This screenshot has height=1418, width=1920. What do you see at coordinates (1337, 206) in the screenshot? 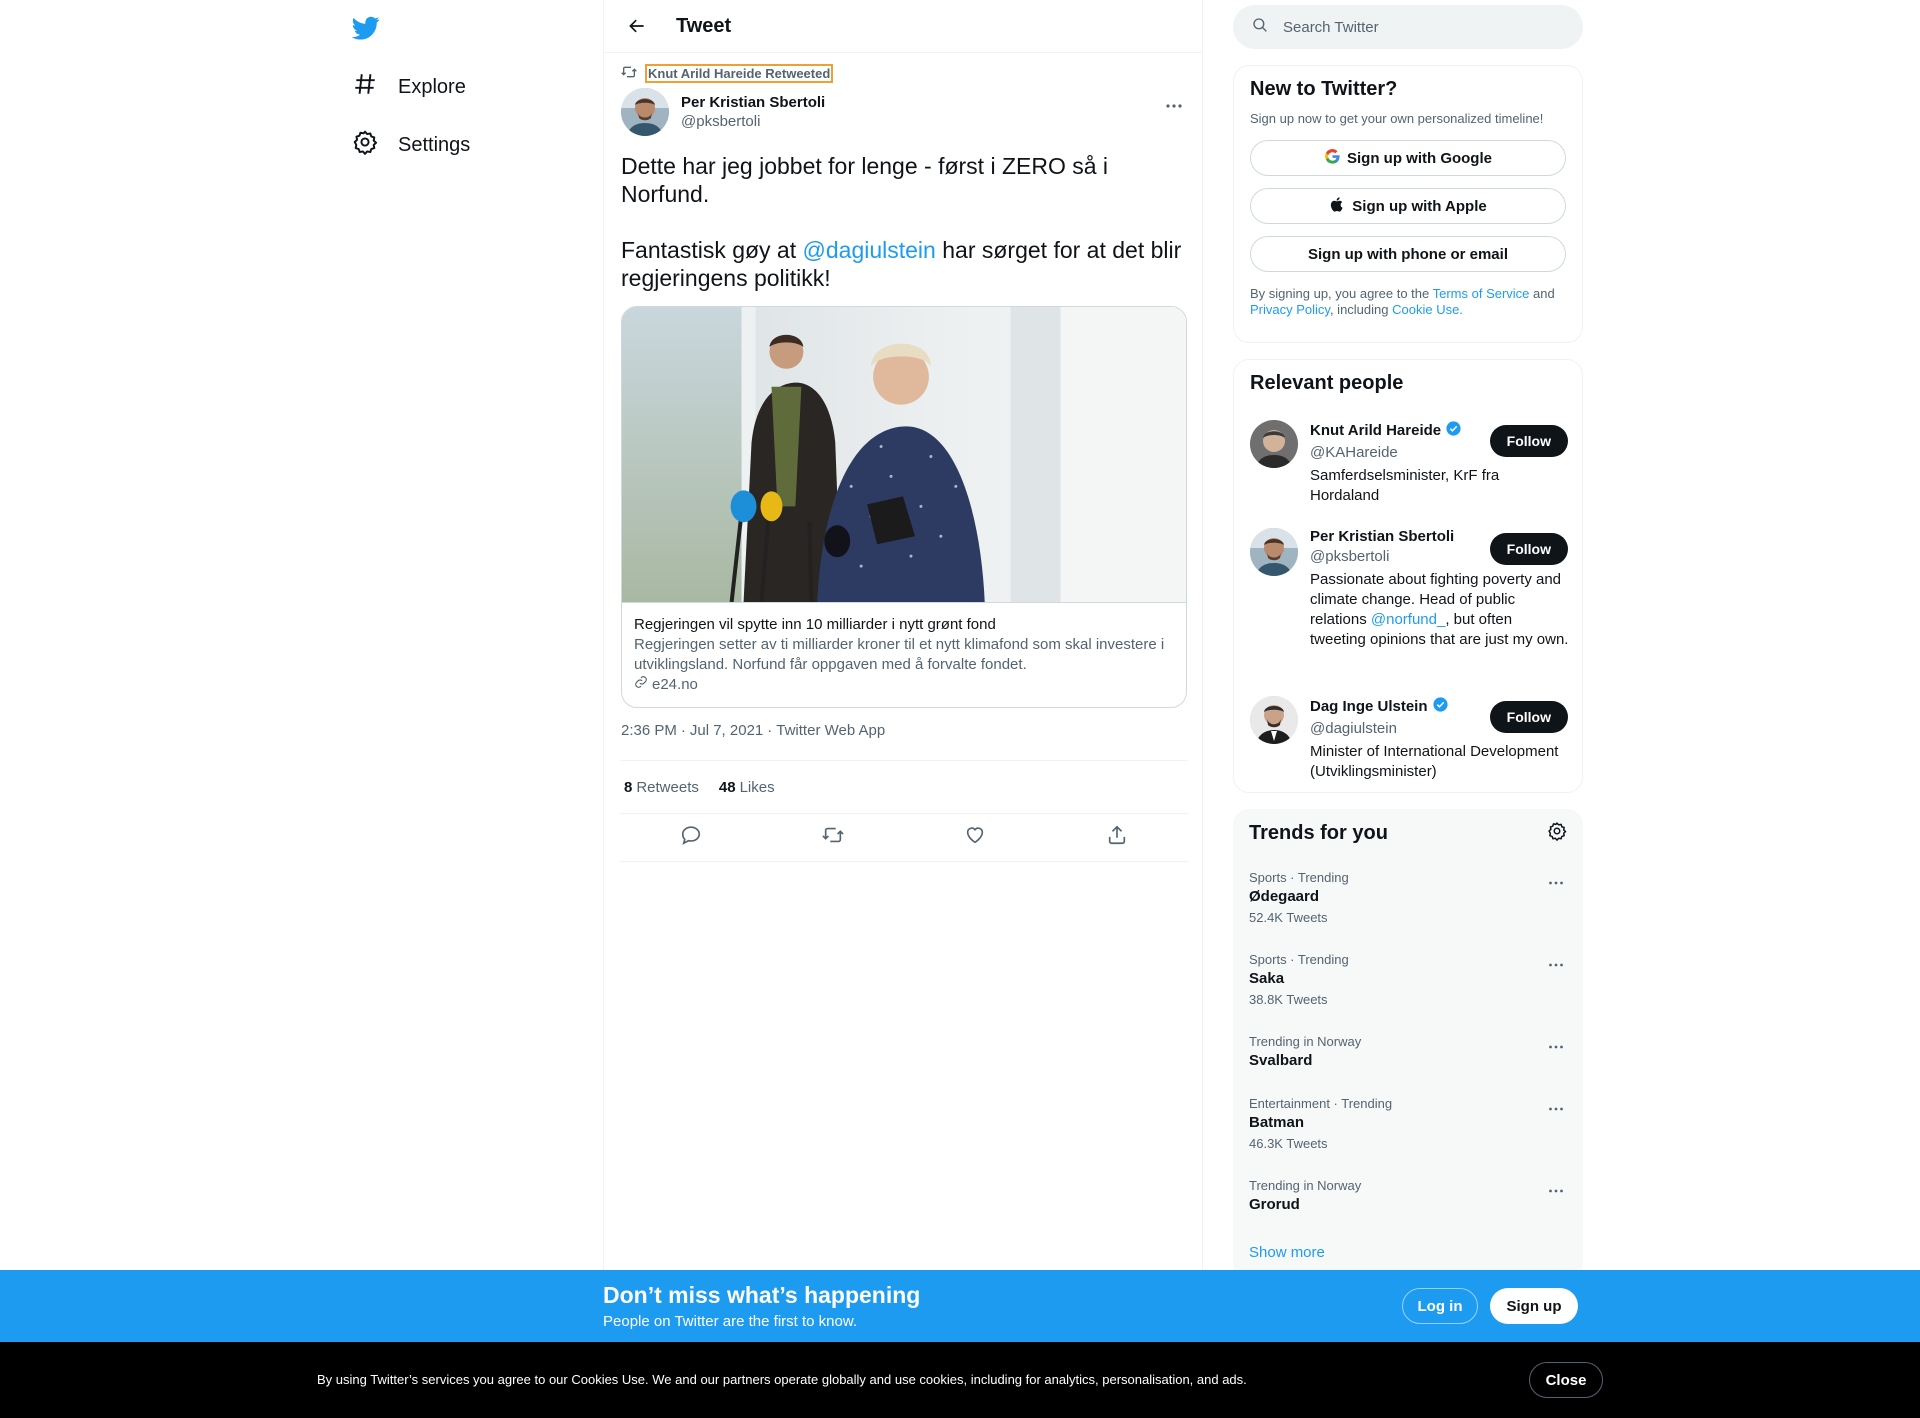
I see `apple-icon` at bounding box center [1337, 206].